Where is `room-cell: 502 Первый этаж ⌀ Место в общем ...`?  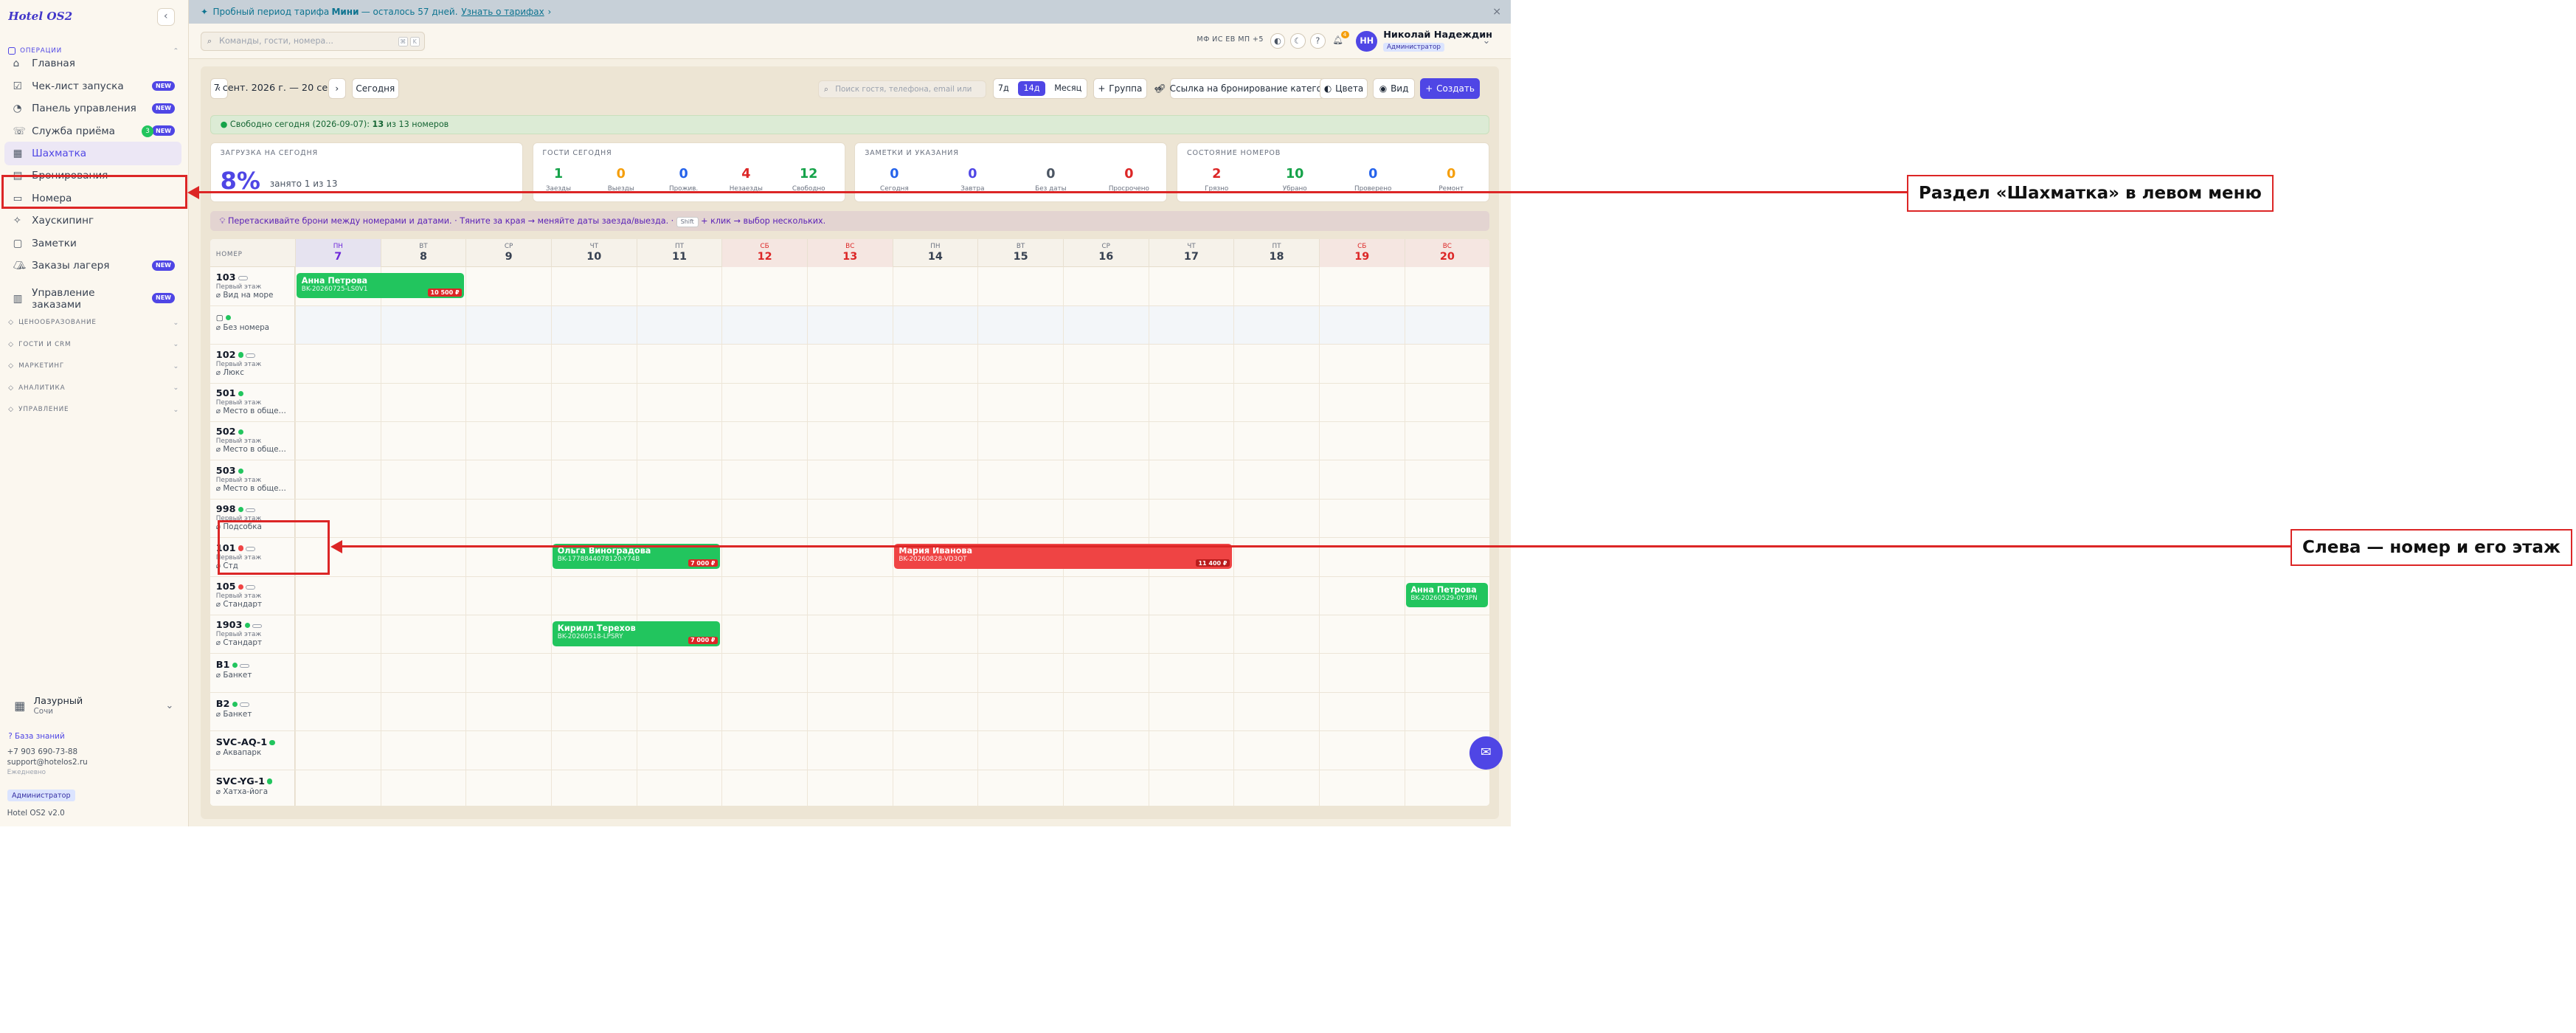
room-cell: 502 Первый этаж ⌀ Место в общем ... is located at coordinates (253, 440).